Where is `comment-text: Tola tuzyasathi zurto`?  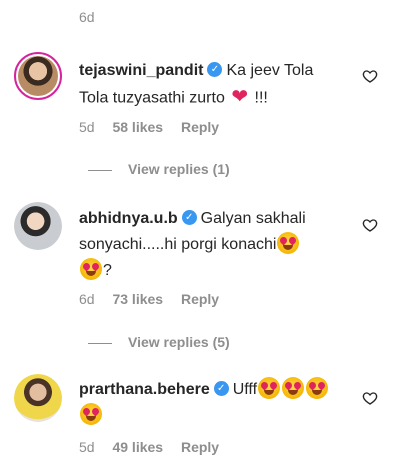
comment-text: Tola tuzyasathi zurto is located at coordinates (152, 98).